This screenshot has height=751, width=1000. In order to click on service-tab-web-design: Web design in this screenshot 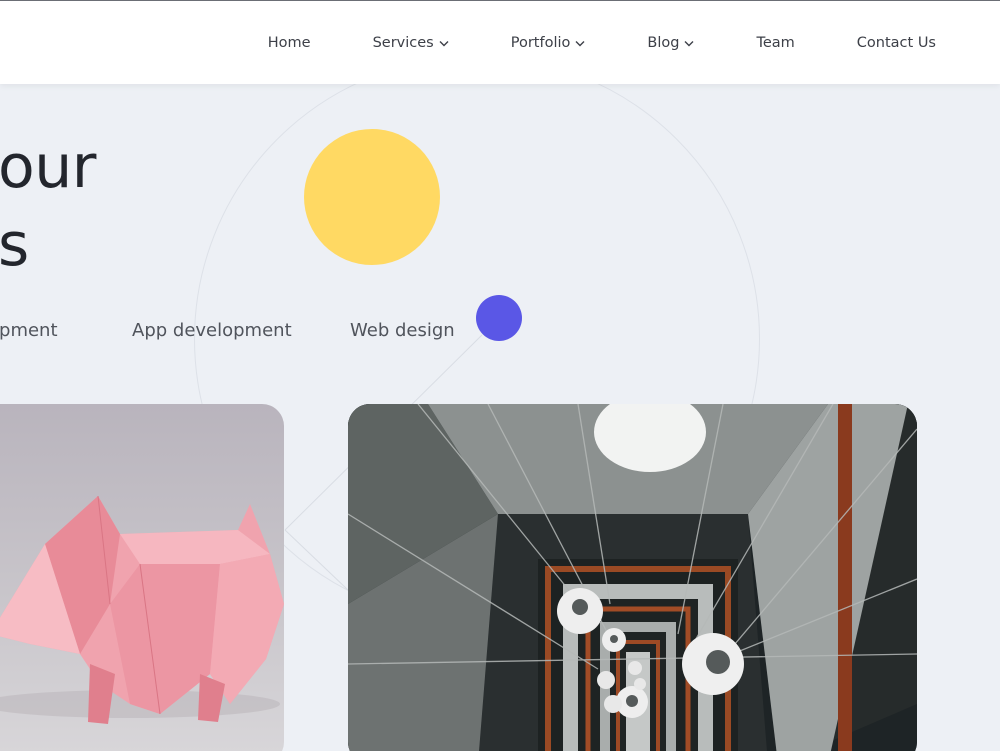, I will do `click(402, 330)`.